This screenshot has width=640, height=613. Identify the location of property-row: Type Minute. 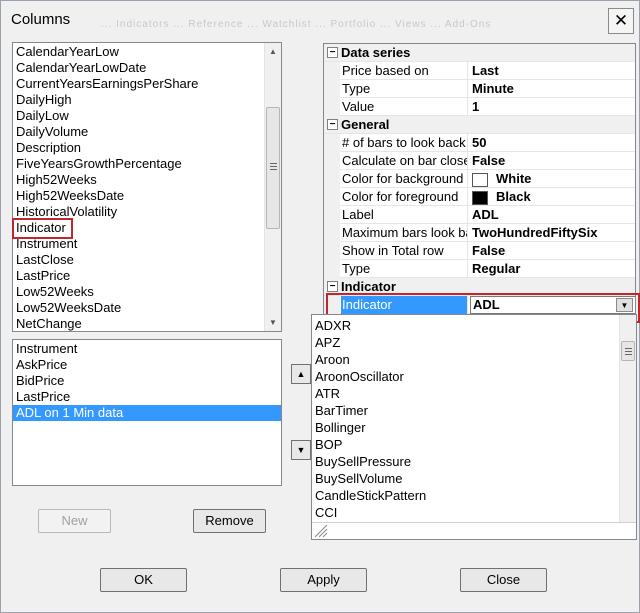
(479, 89).